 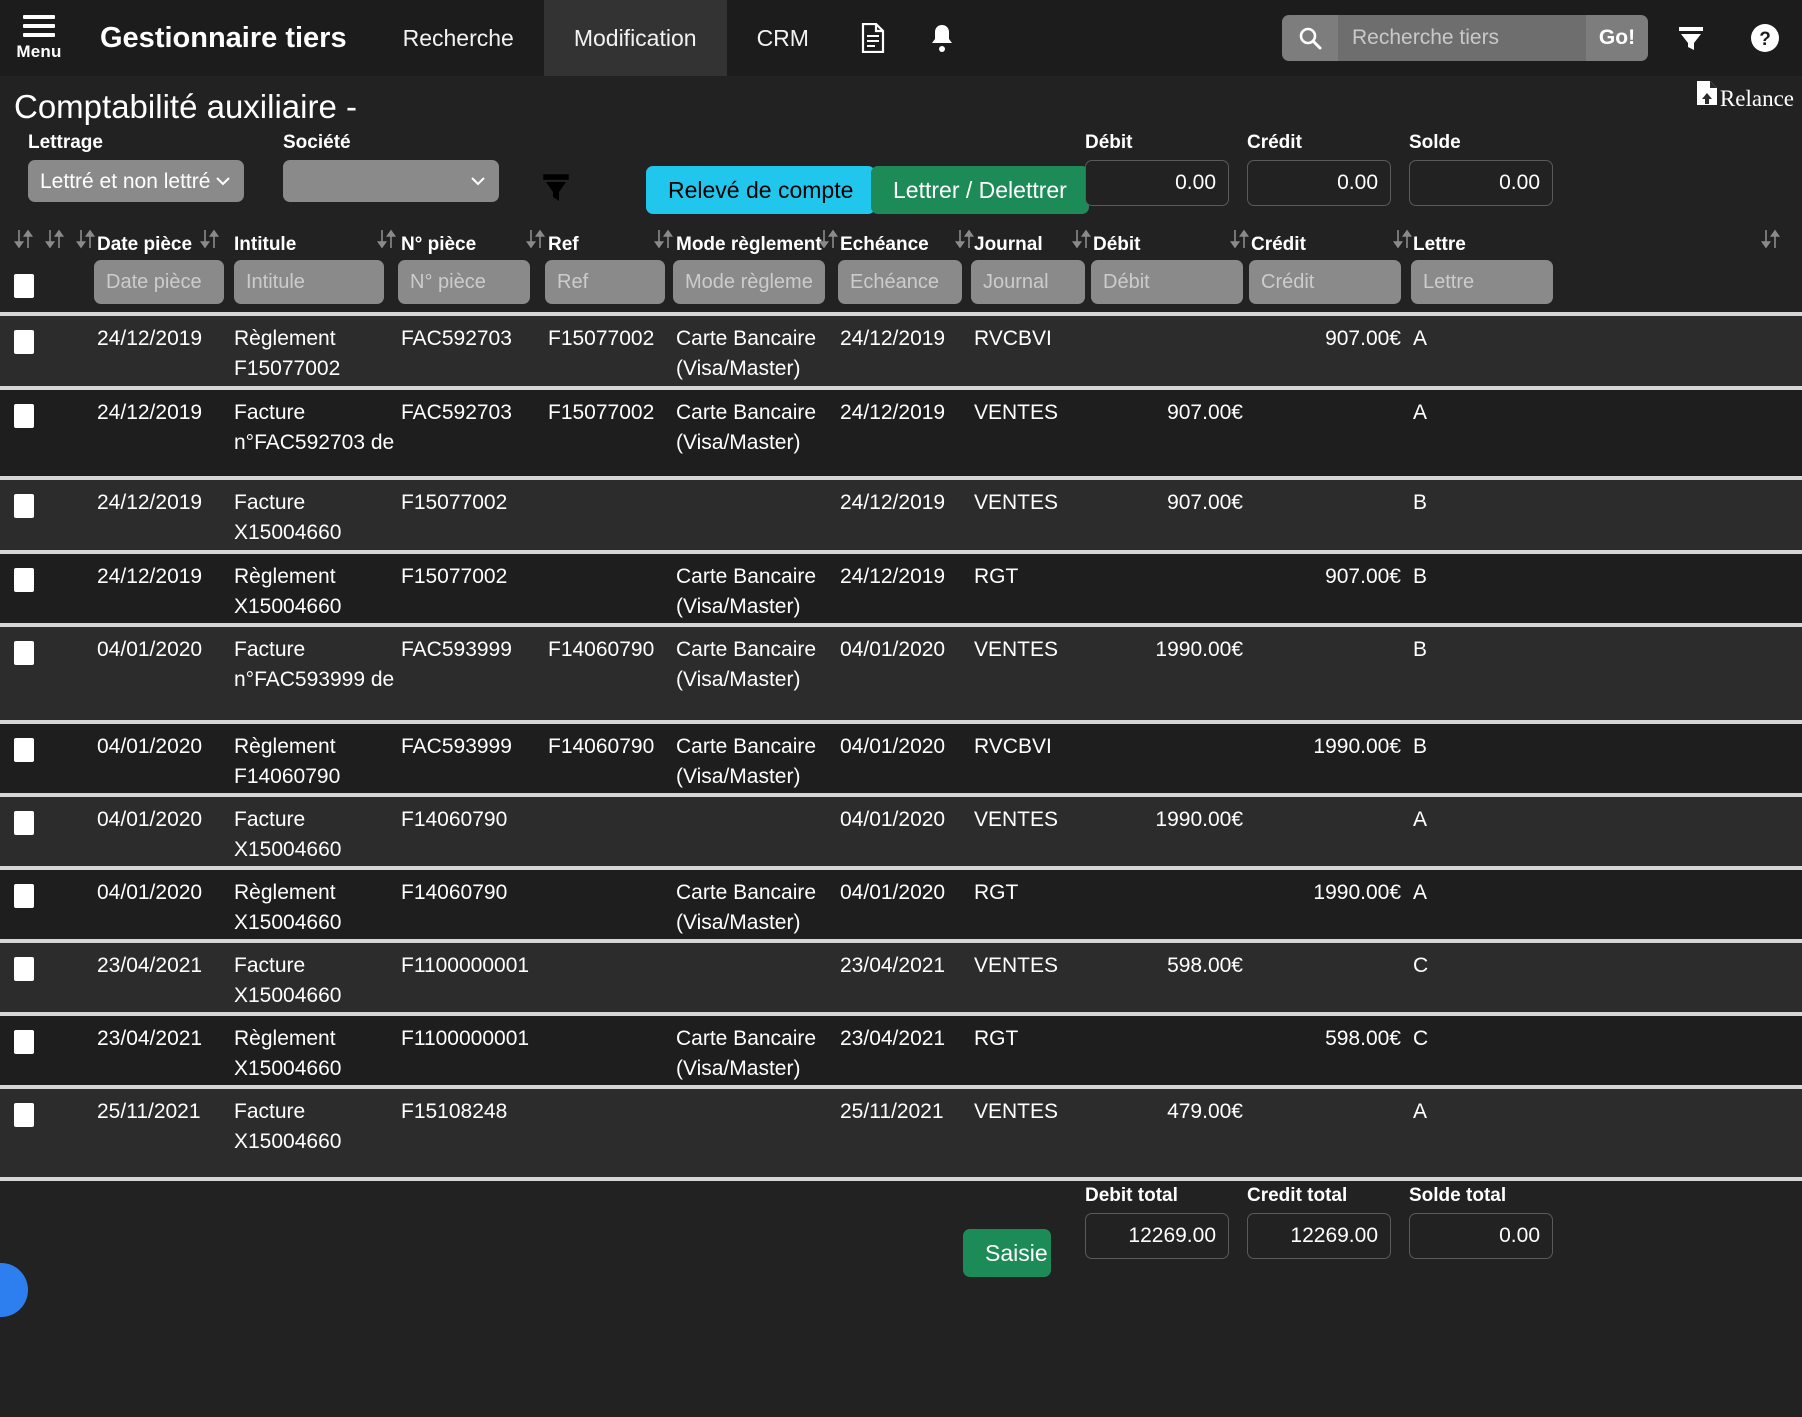 I want to click on page-title: Comptabilité auxiliaire -, so click(x=185, y=106).